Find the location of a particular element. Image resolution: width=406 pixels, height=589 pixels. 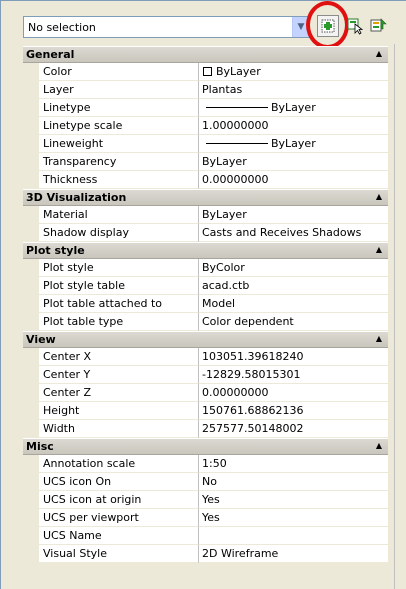

property-row: Plot style table acad.ctb is located at coordinates (205, 286).